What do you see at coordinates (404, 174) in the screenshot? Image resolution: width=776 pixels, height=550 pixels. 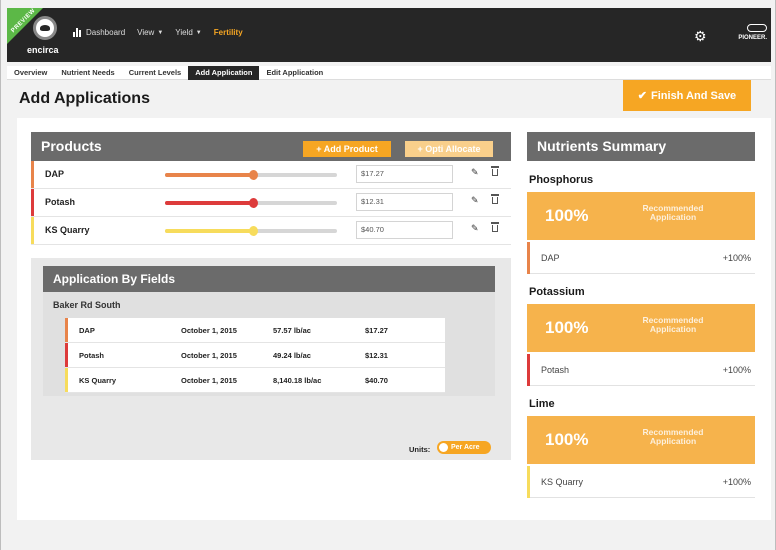 I see `product-cost-field: $17.27` at bounding box center [404, 174].